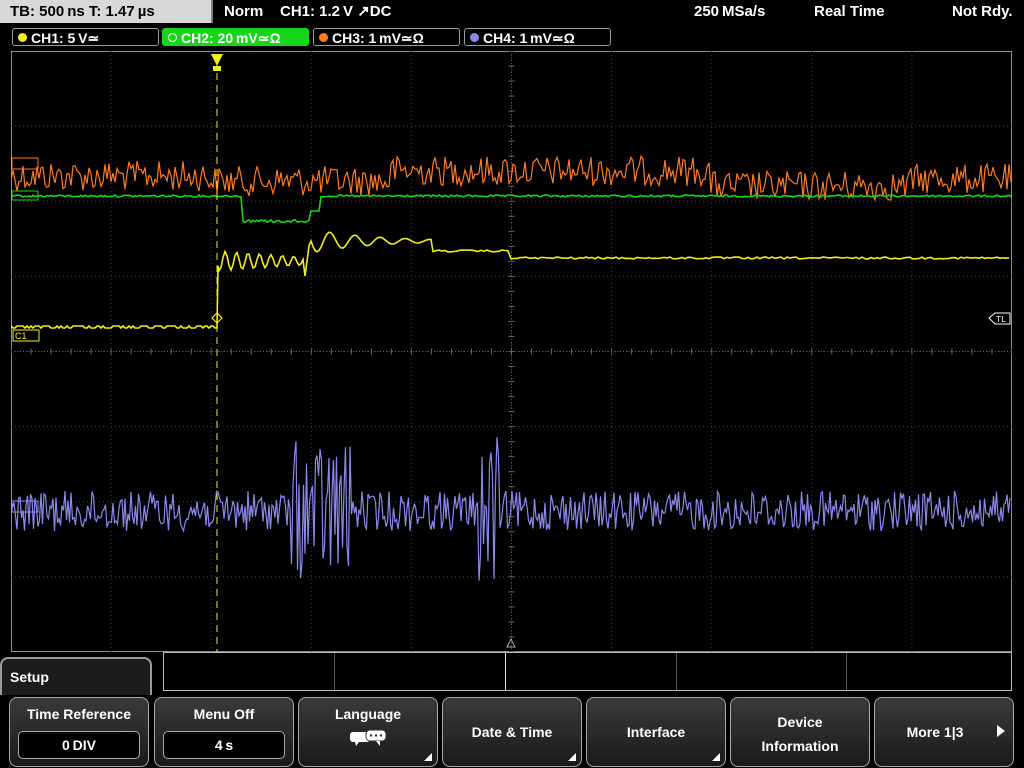  What do you see at coordinates (529, 38) in the screenshot?
I see `channel-4-label: CH4: 1 mV≃Ω` at bounding box center [529, 38].